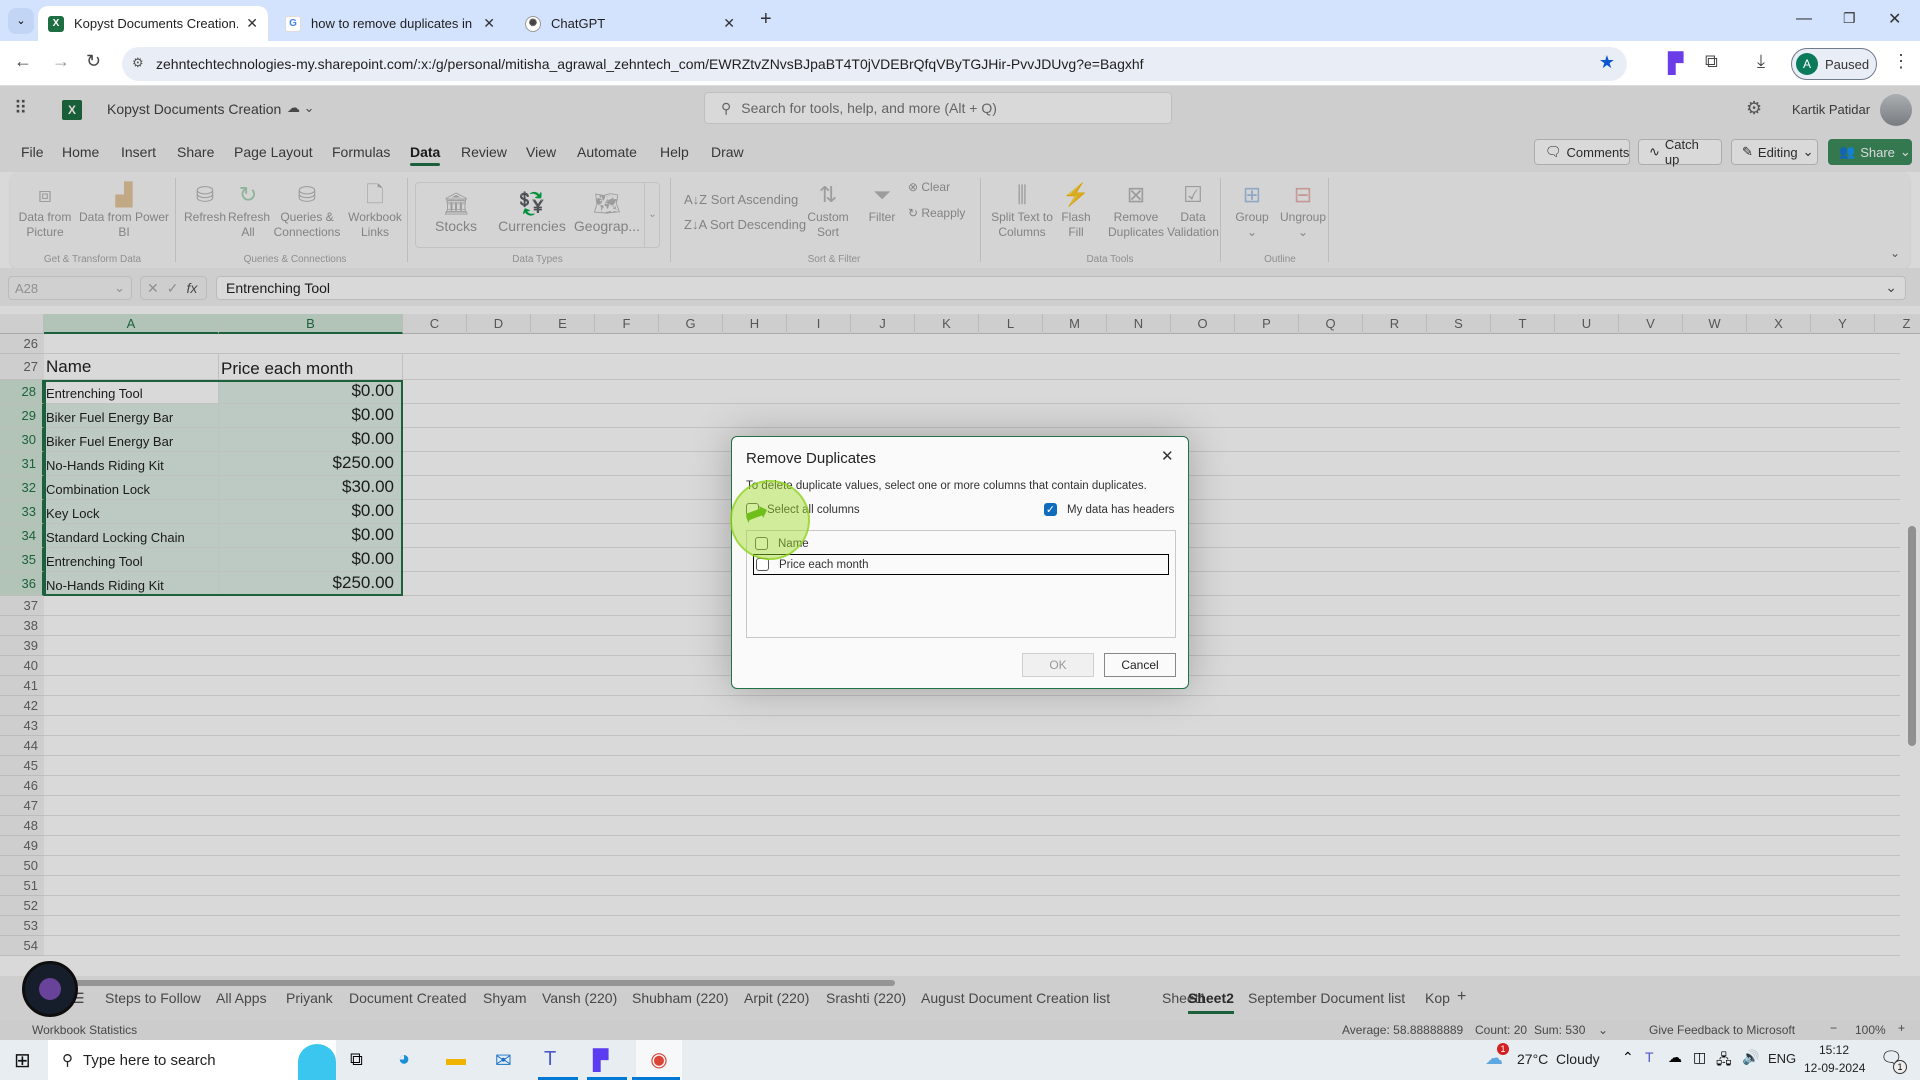 The image size is (1920, 1080). What do you see at coordinates (489, 23) in the screenshot?
I see `close-tab-icon: ✕` at bounding box center [489, 23].